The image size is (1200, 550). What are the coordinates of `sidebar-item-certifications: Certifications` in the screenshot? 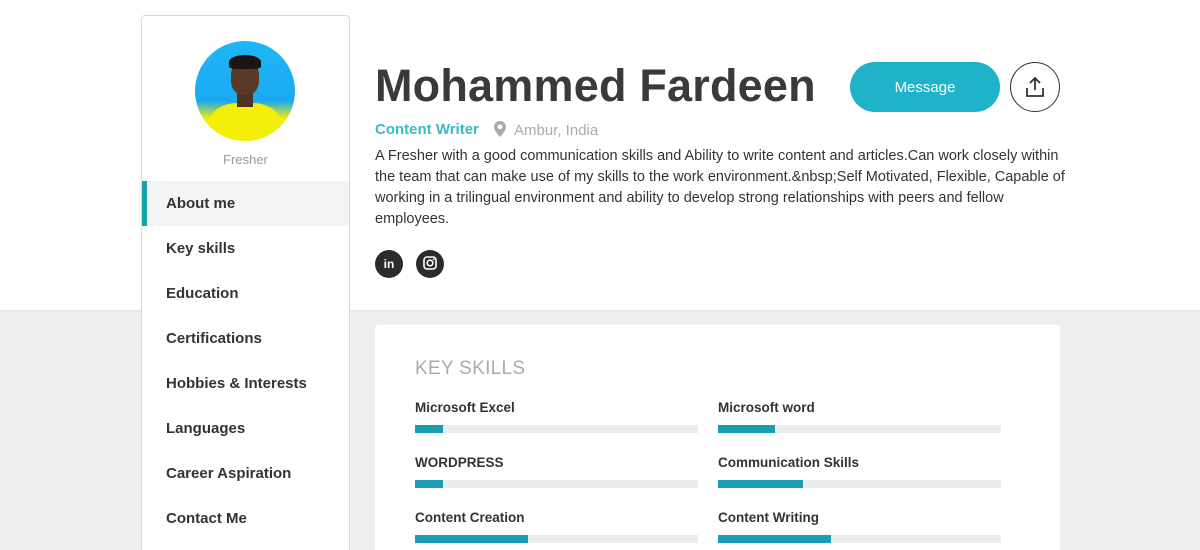 It's located at (245, 338).